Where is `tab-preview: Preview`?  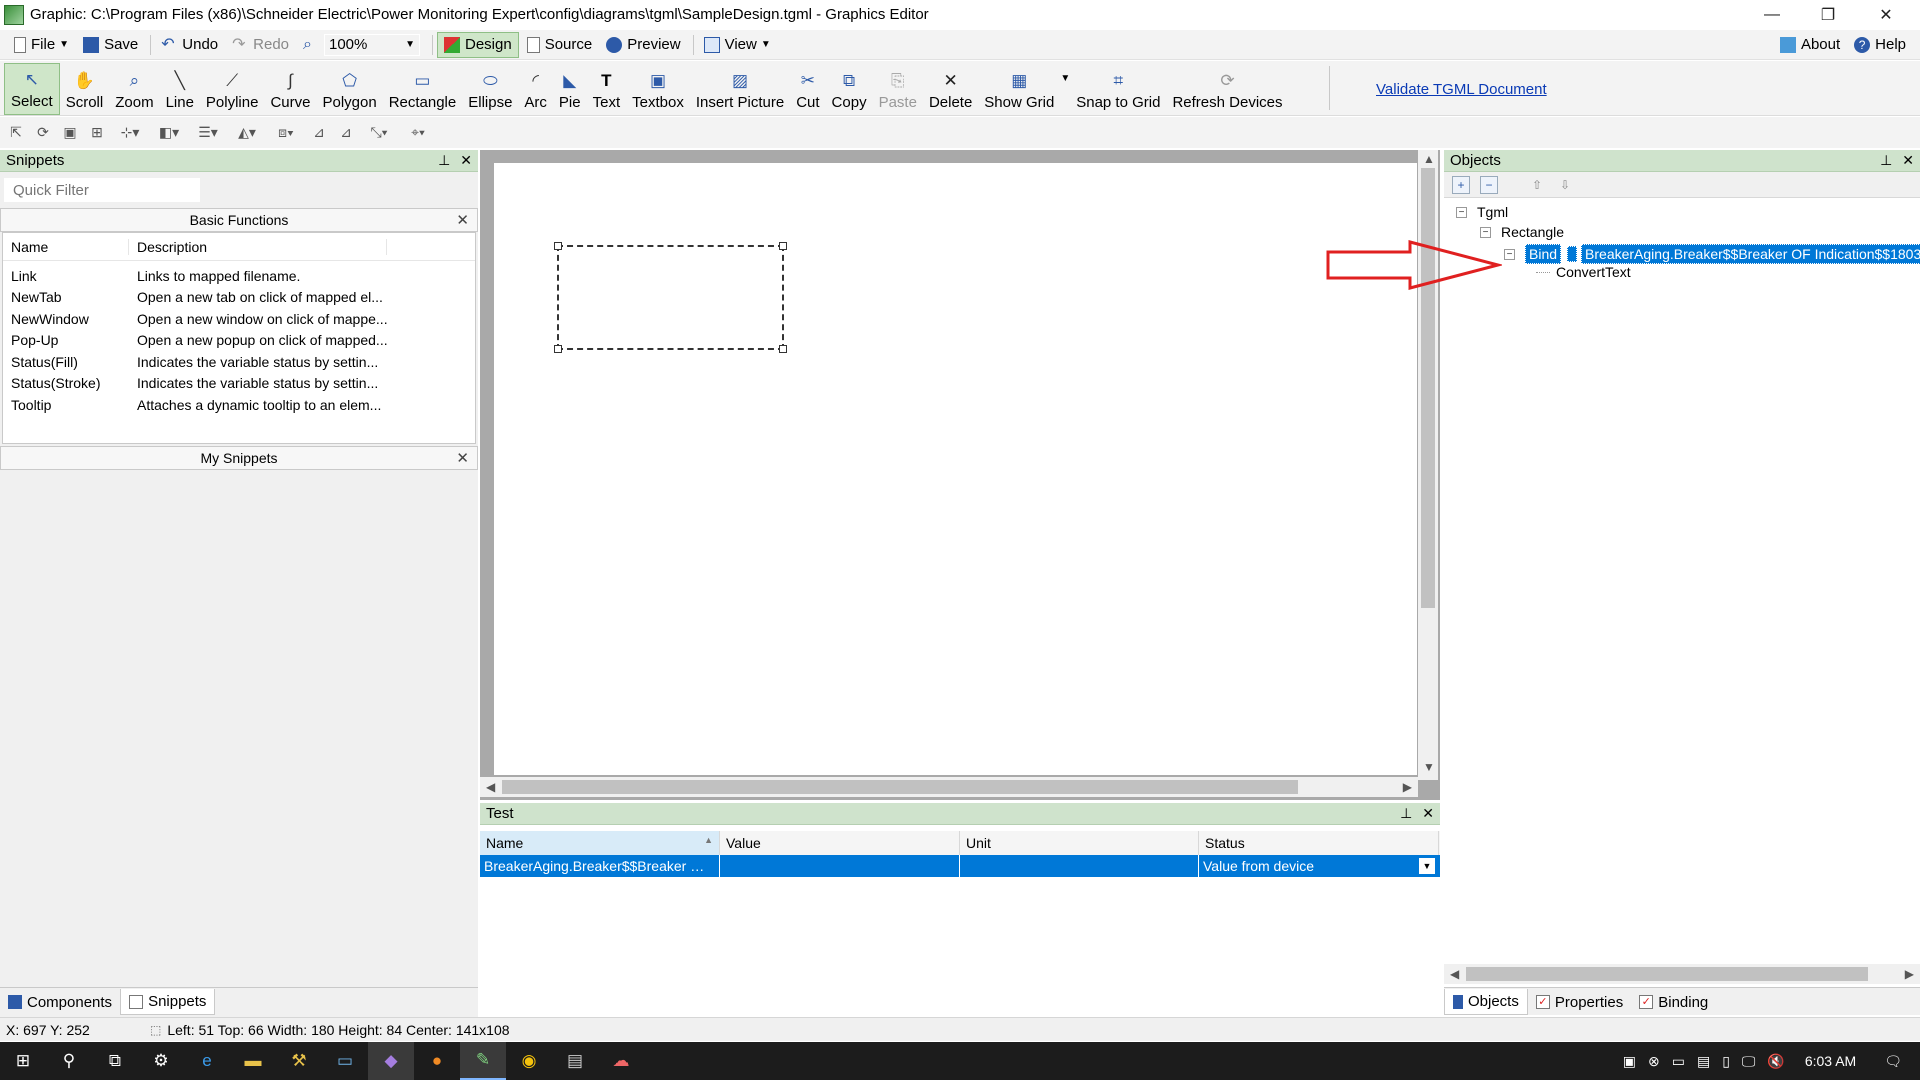
tab-preview: Preview is located at coordinates (643, 45).